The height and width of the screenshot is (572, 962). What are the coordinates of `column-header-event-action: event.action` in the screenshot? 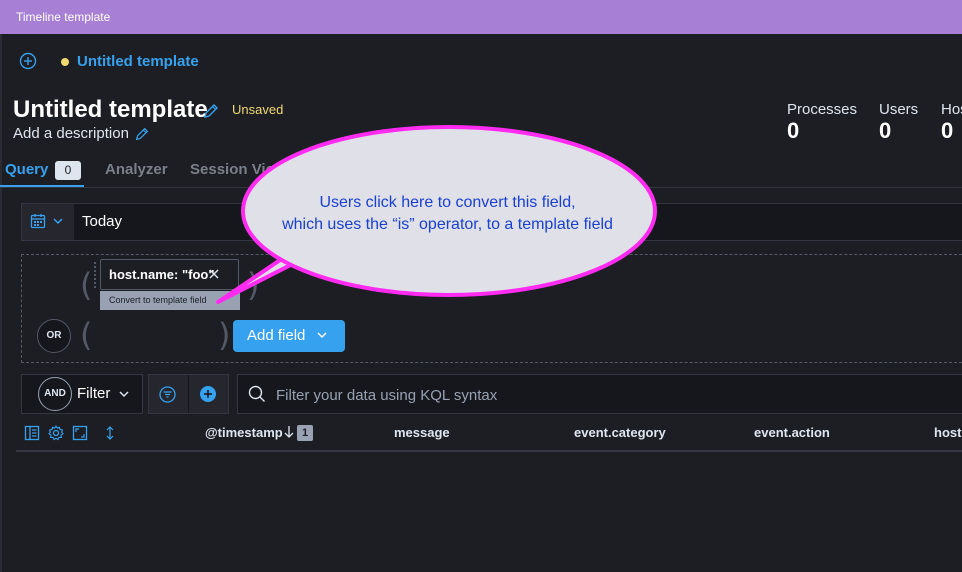 It's located at (792, 432).